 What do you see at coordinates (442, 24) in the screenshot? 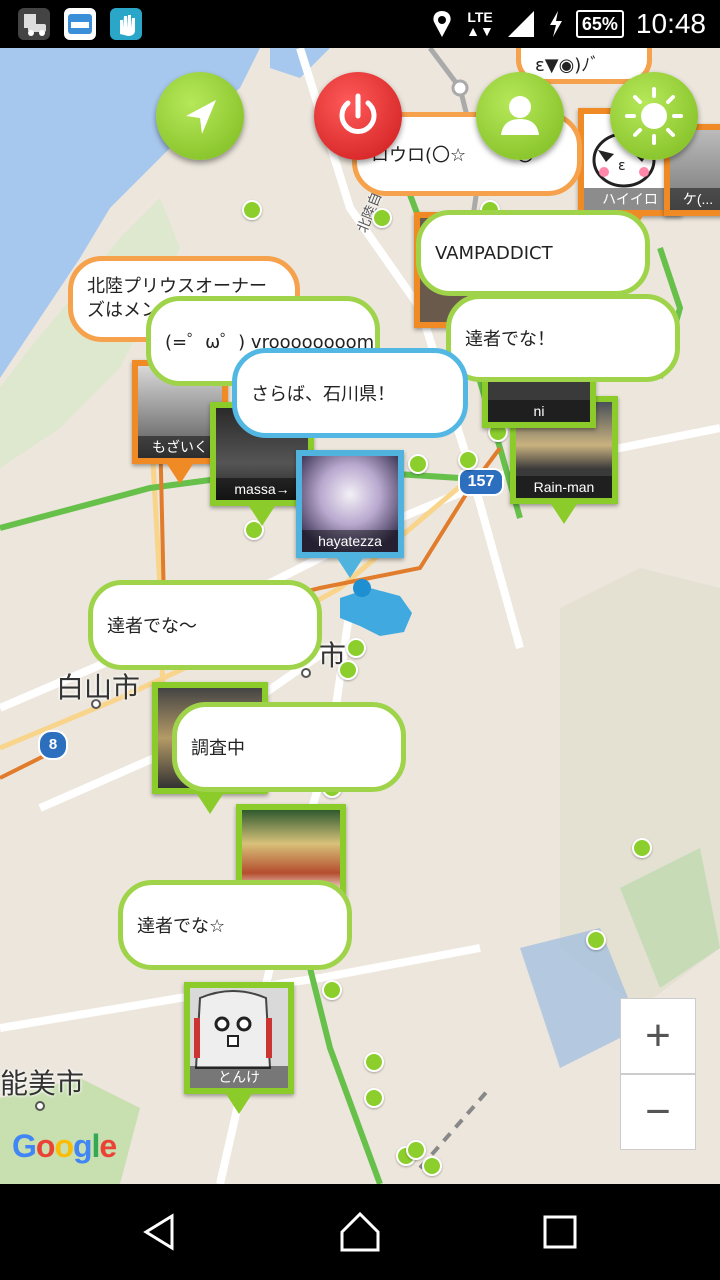
I see `location-icon` at bounding box center [442, 24].